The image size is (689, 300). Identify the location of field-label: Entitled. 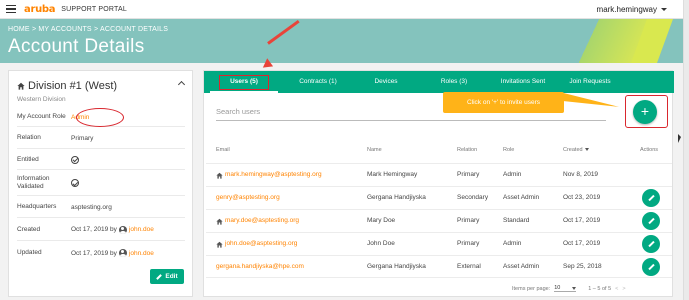
(28, 159).